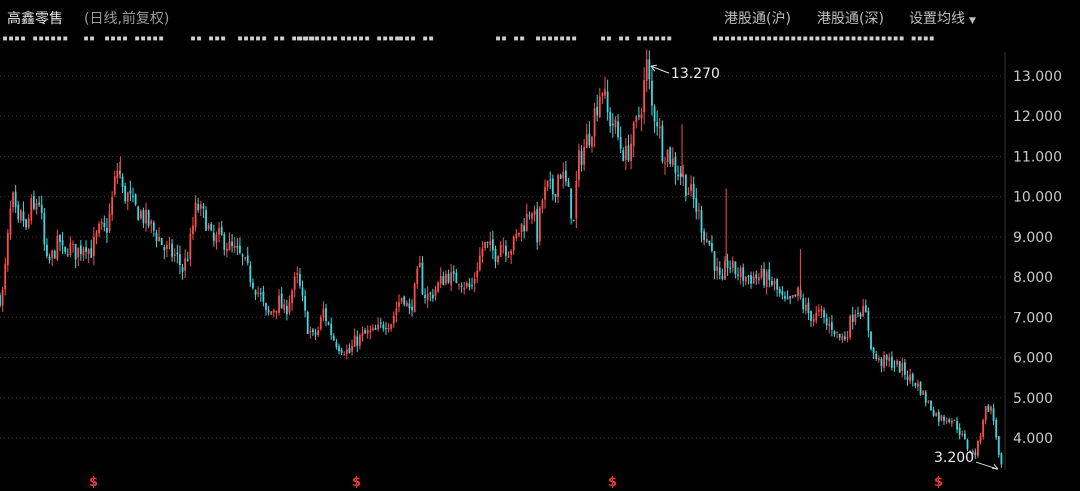 Image resolution: width=1080 pixels, height=491 pixels. I want to click on y-tick-label: 13.000, so click(1037, 77).